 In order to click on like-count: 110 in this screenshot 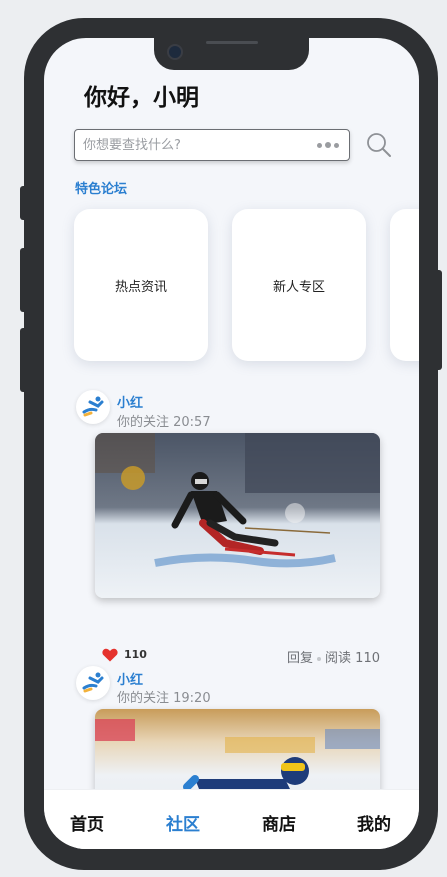, I will do `click(135, 654)`.